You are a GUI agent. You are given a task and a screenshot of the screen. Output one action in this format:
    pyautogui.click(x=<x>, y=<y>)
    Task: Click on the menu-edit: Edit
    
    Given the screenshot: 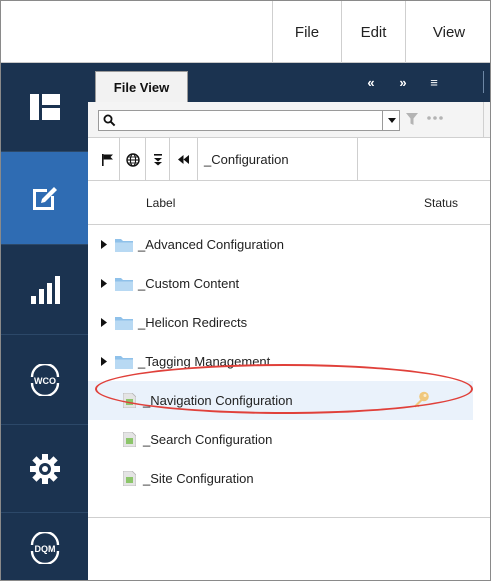 What is the action you would take?
    pyautogui.click(x=373, y=32)
    